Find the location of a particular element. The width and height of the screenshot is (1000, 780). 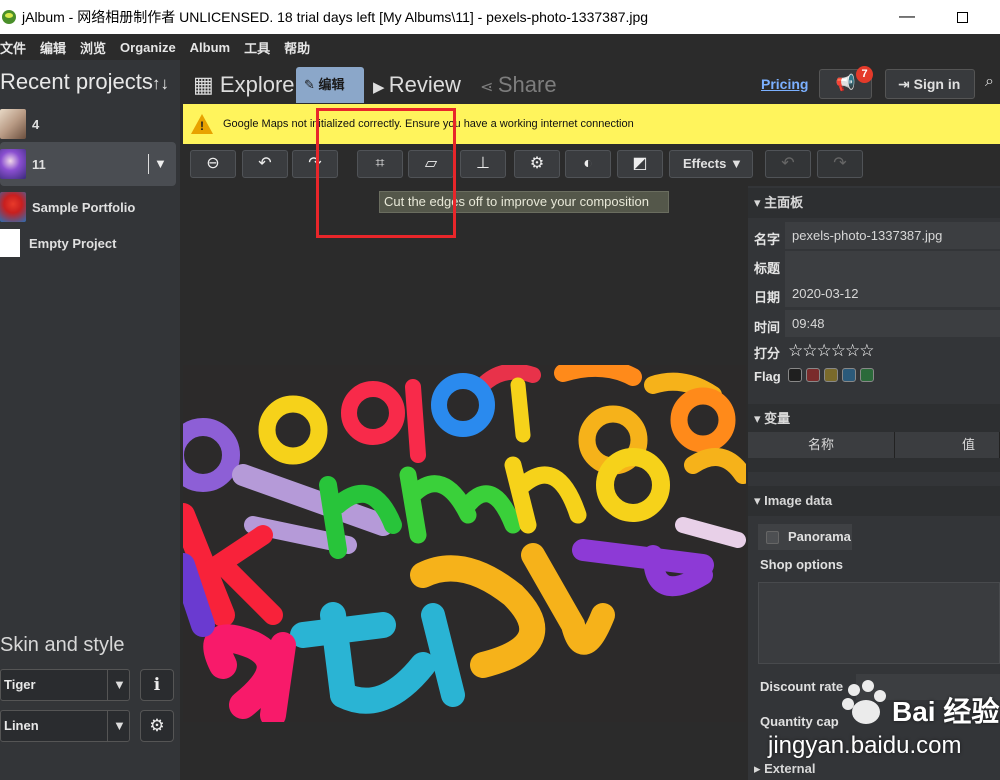

megaphone-icon: 📢 is located at coordinates (845, 83).